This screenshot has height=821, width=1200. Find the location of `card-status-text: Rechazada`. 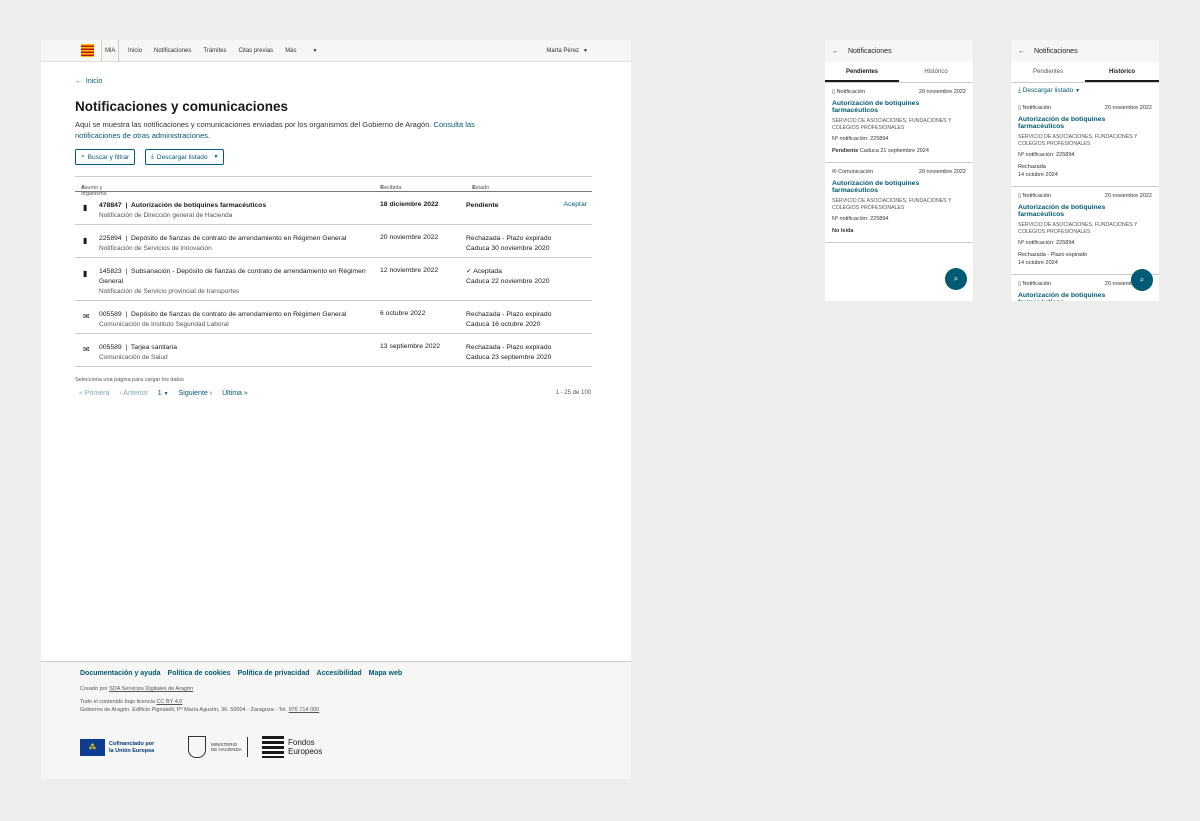

card-status-text: Rechazada is located at coordinates (1032, 167).